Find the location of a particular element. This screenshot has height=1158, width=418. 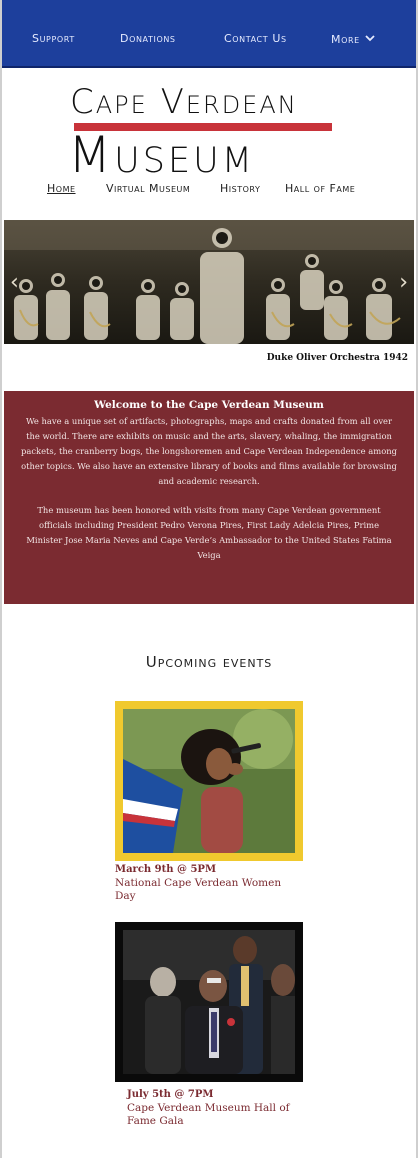

gala-photo is located at coordinates (209, 1002).